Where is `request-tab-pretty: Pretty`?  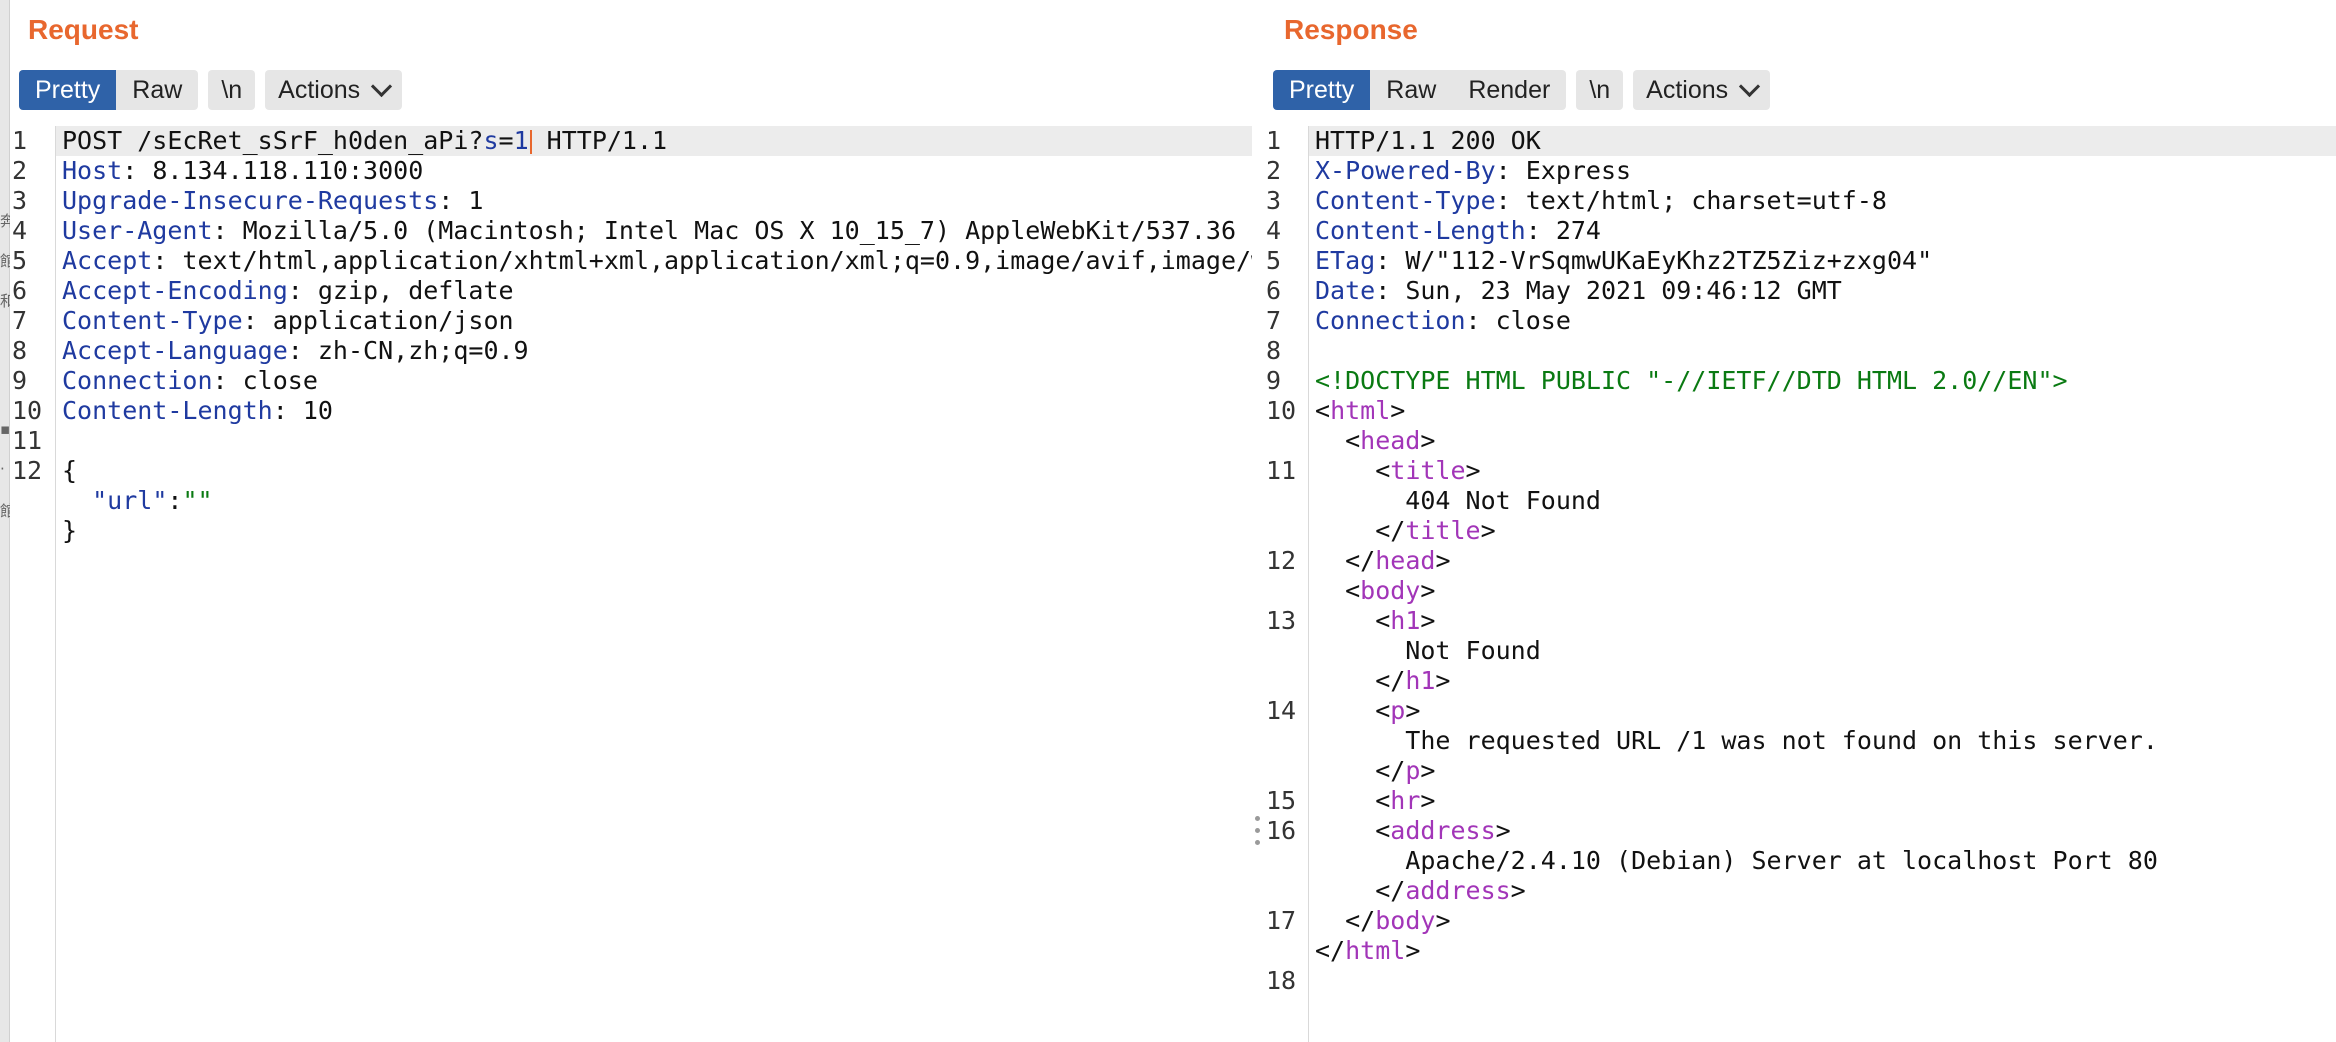
request-tab-pretty: Pretty is located at coordinates (68, 90).